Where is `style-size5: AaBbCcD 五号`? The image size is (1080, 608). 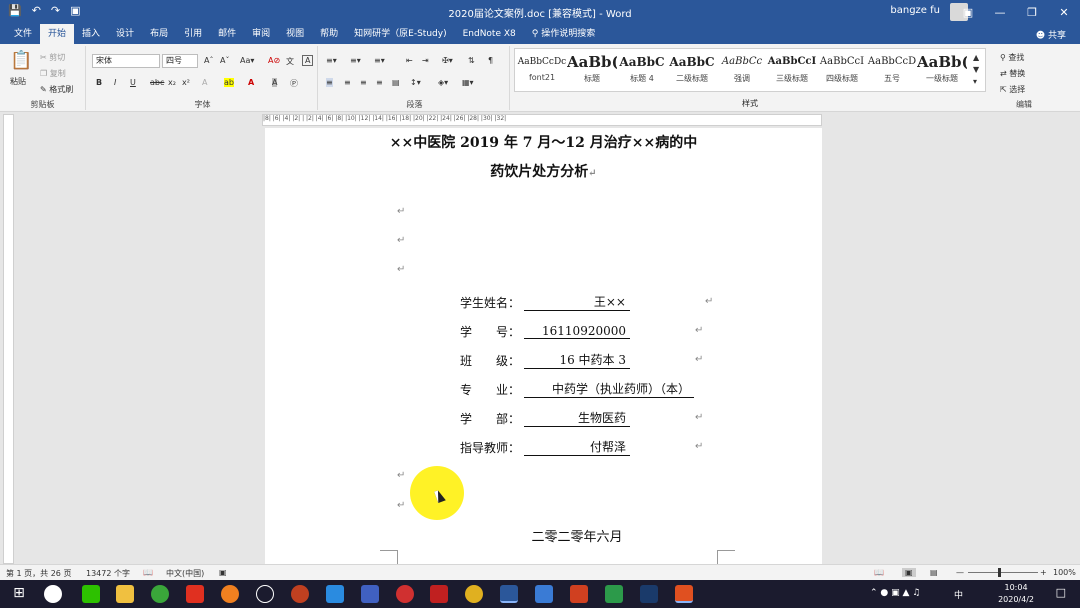
style-size5: AaBbCcD 五号 is located at coordinates (892, 70).